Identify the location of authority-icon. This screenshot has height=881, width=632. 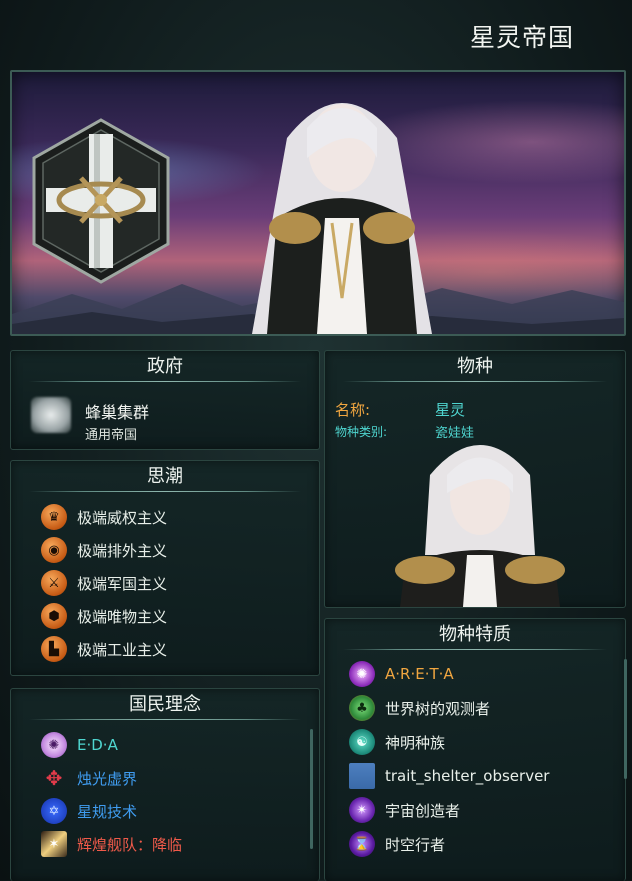
(51, 415).